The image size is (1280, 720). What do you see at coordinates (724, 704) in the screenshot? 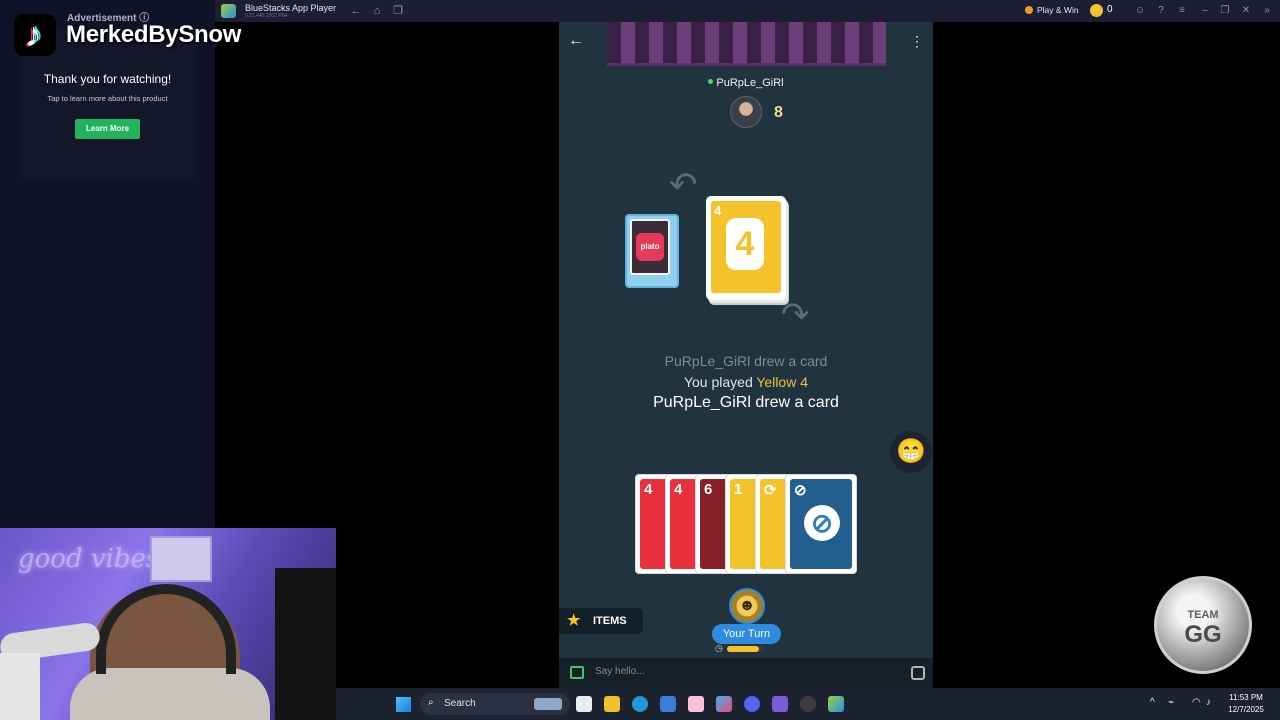
I see `copilot-icon` at bounding box center [724, 704].